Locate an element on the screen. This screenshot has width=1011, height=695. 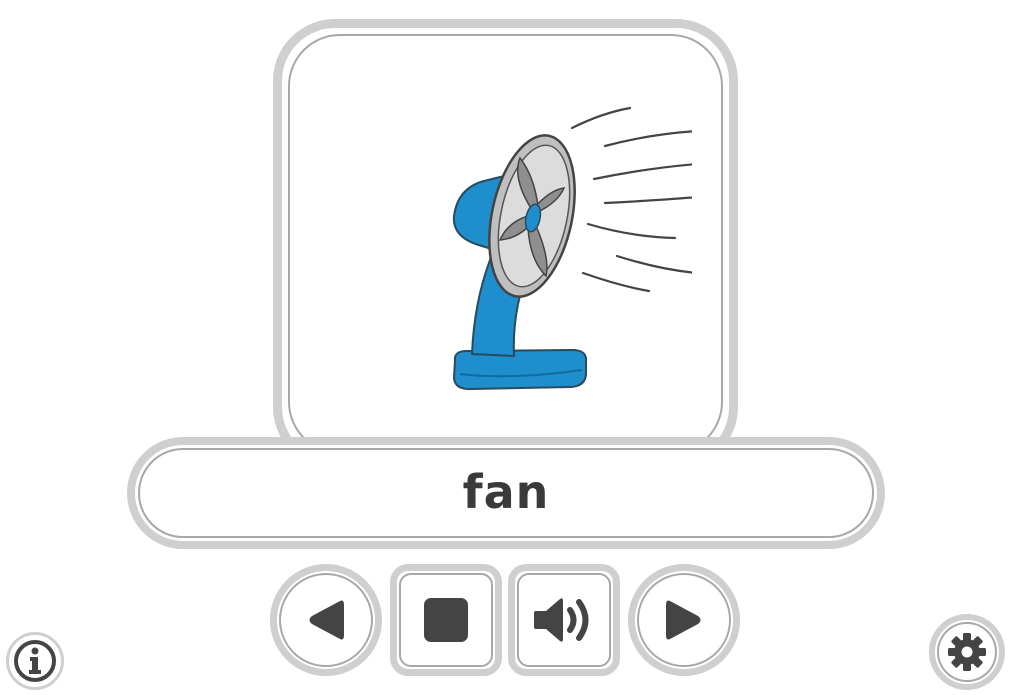
settings-button-ring is located at coordinates (967, 652).